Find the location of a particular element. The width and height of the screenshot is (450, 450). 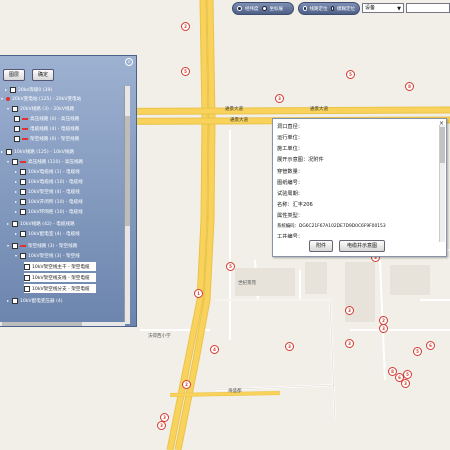

tree-item: ▸ 10kV线路 (42) - 电缆线路 is located at coordinates (40, 223).